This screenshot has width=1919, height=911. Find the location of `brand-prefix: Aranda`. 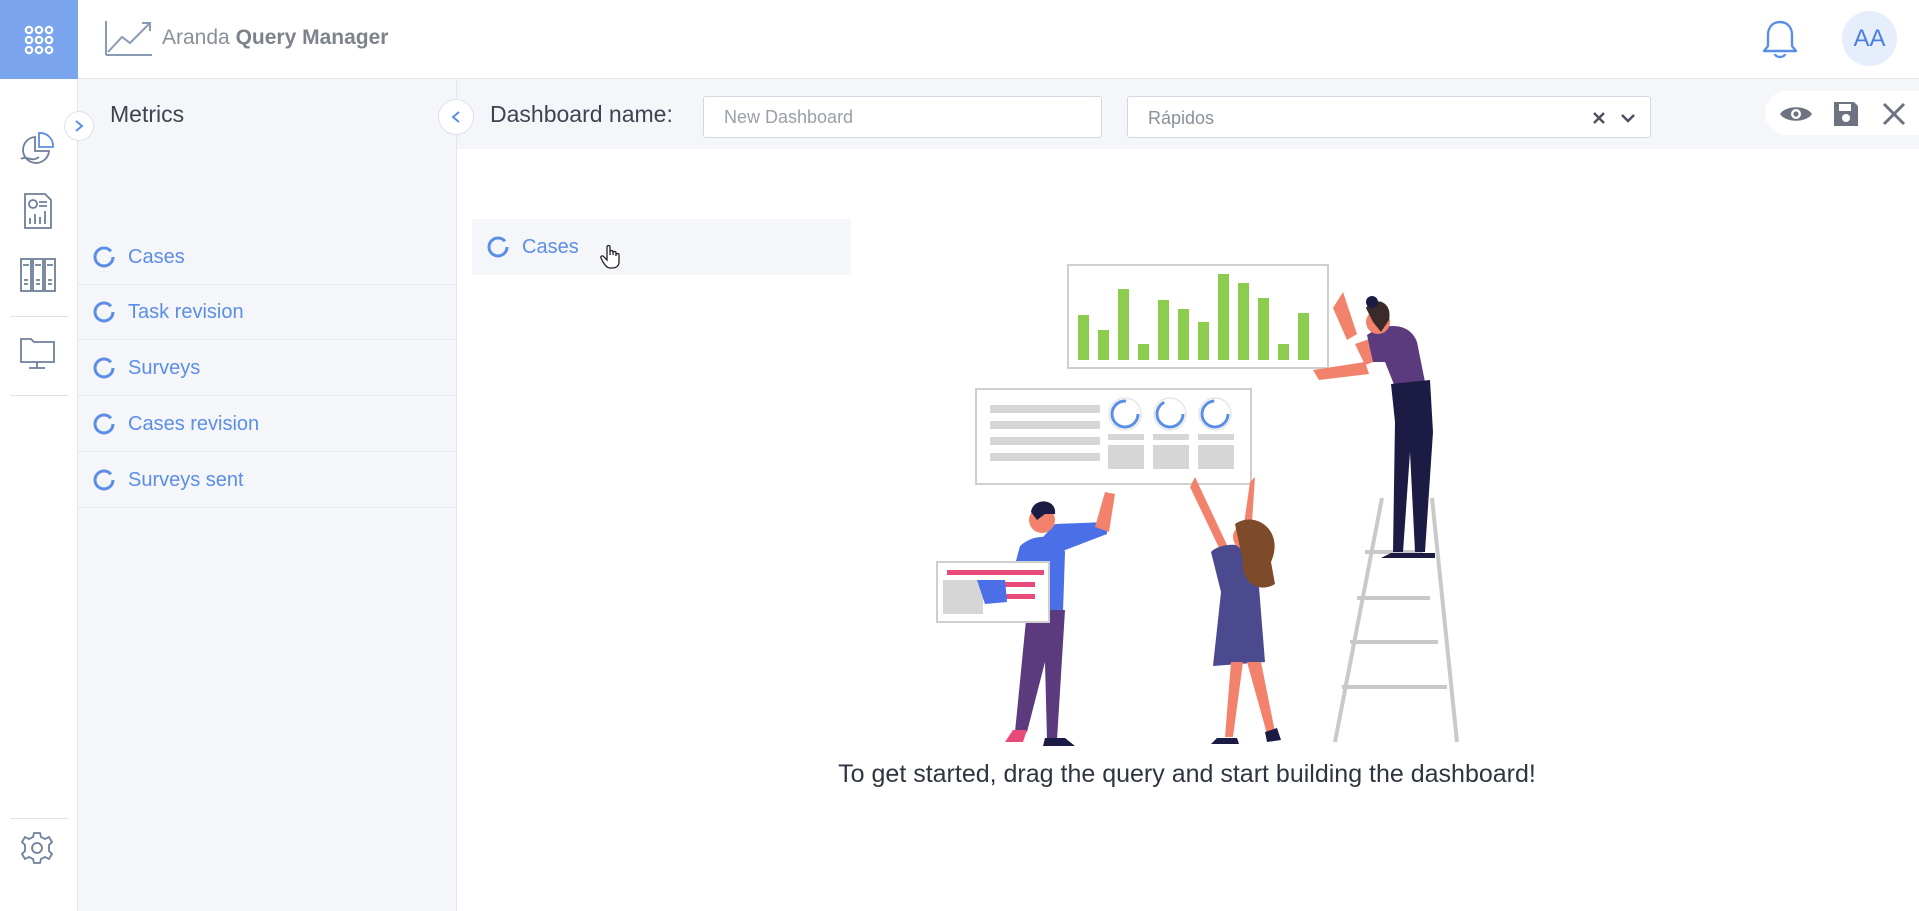

brand-prefix: Aranda is located at coordinates (199, 37).